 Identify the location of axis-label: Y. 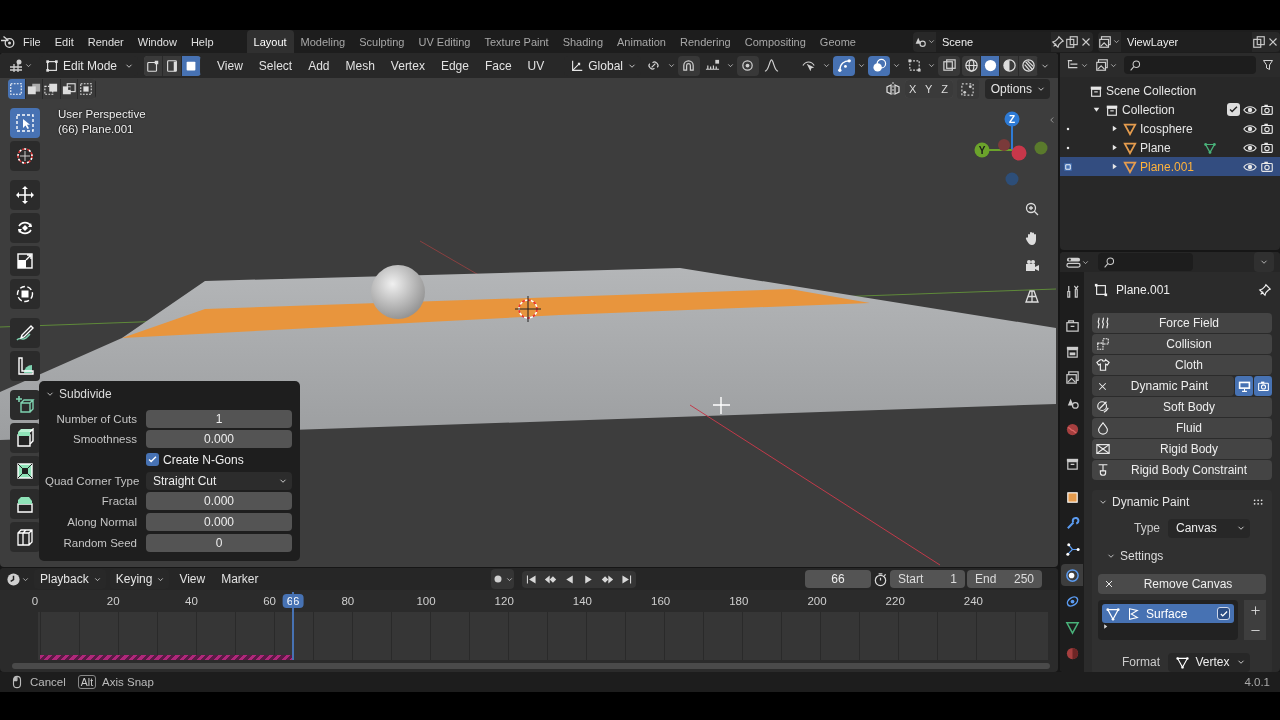
(982, 150).